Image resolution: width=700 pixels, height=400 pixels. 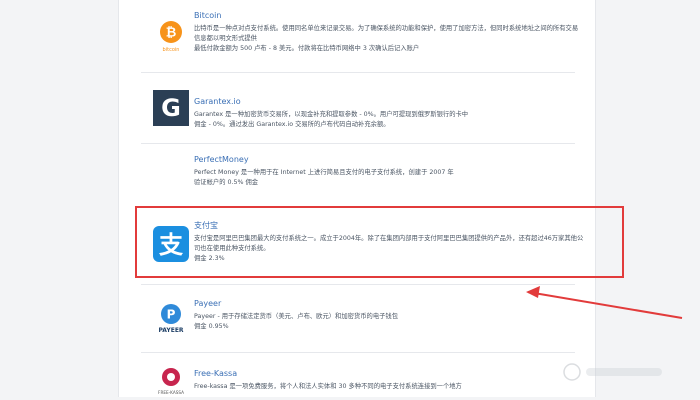 What do you see at coordinates (379, 242) in the screenshot?
I see `highlight-box` at bounding box center [379, 242].